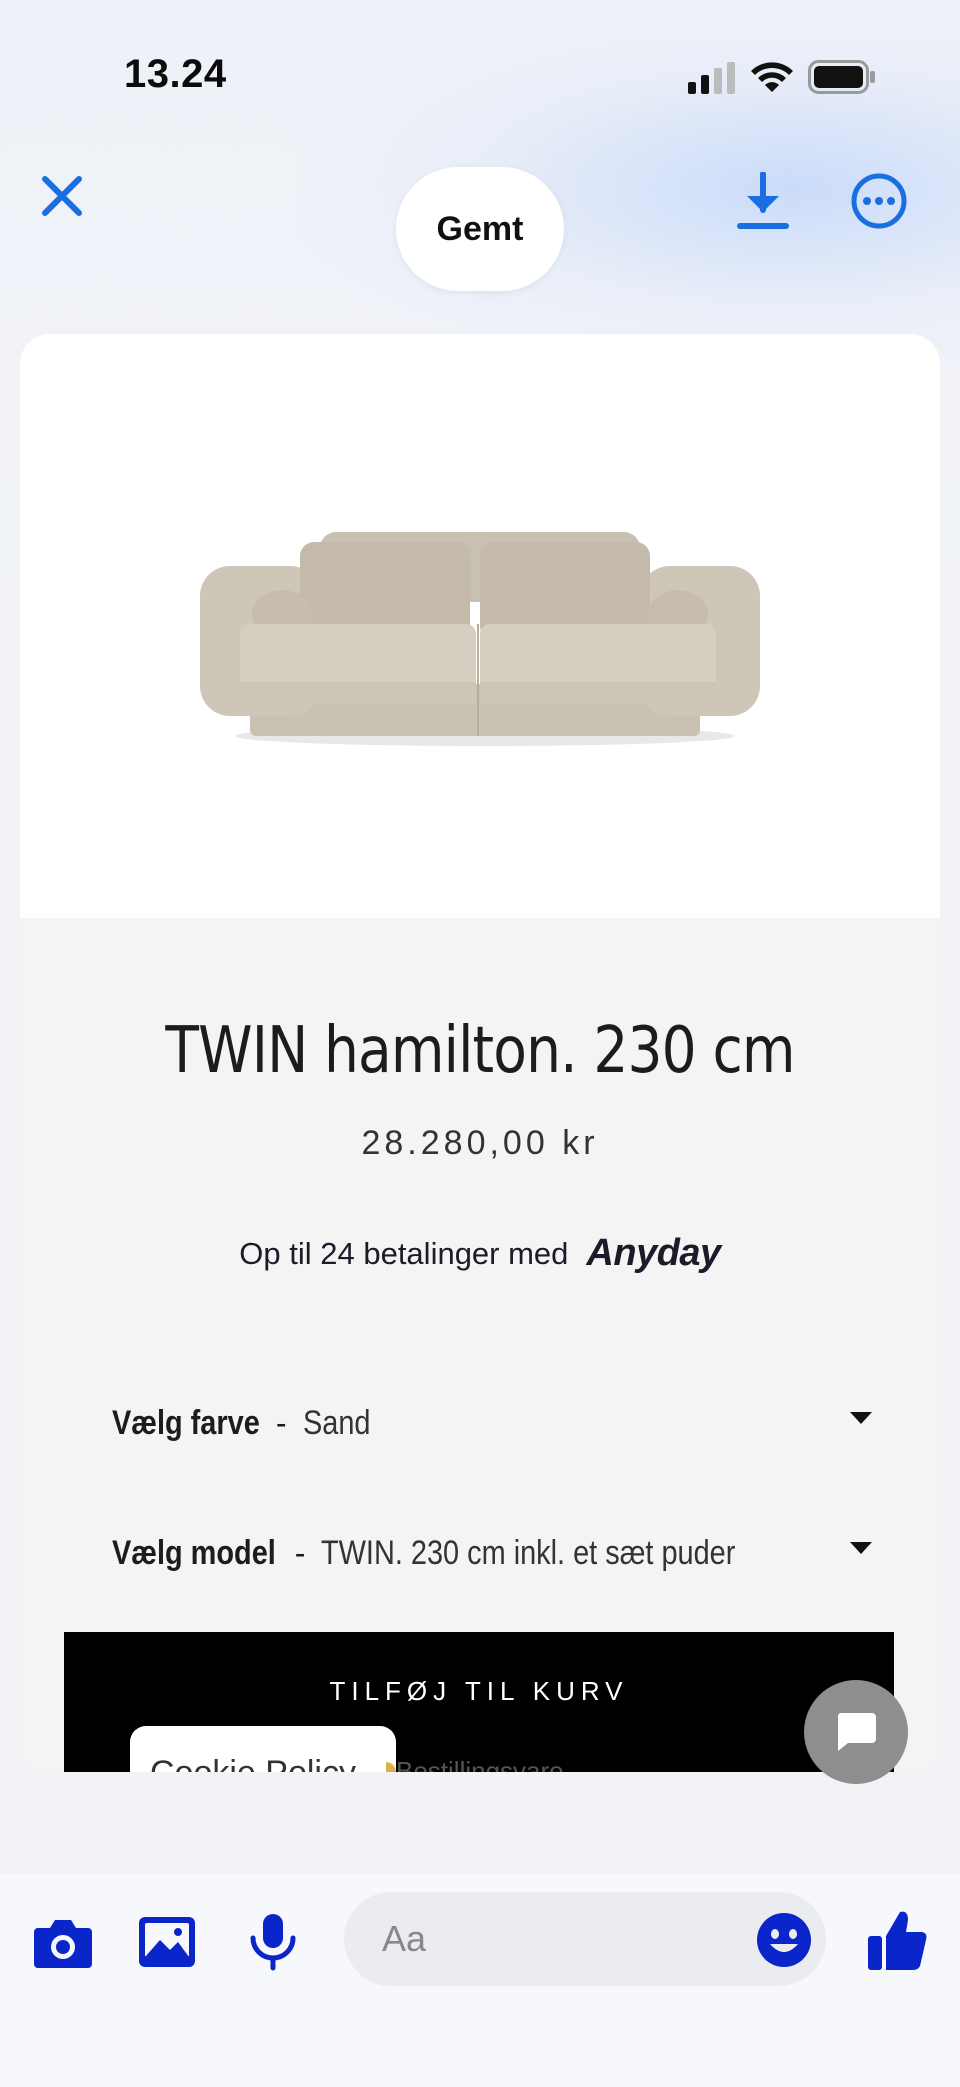 The height and width of the screenshot is (2087, 960). Describe the element at coordinates (63, 1942) in the screenshot. I see `camera-icon` at that location.